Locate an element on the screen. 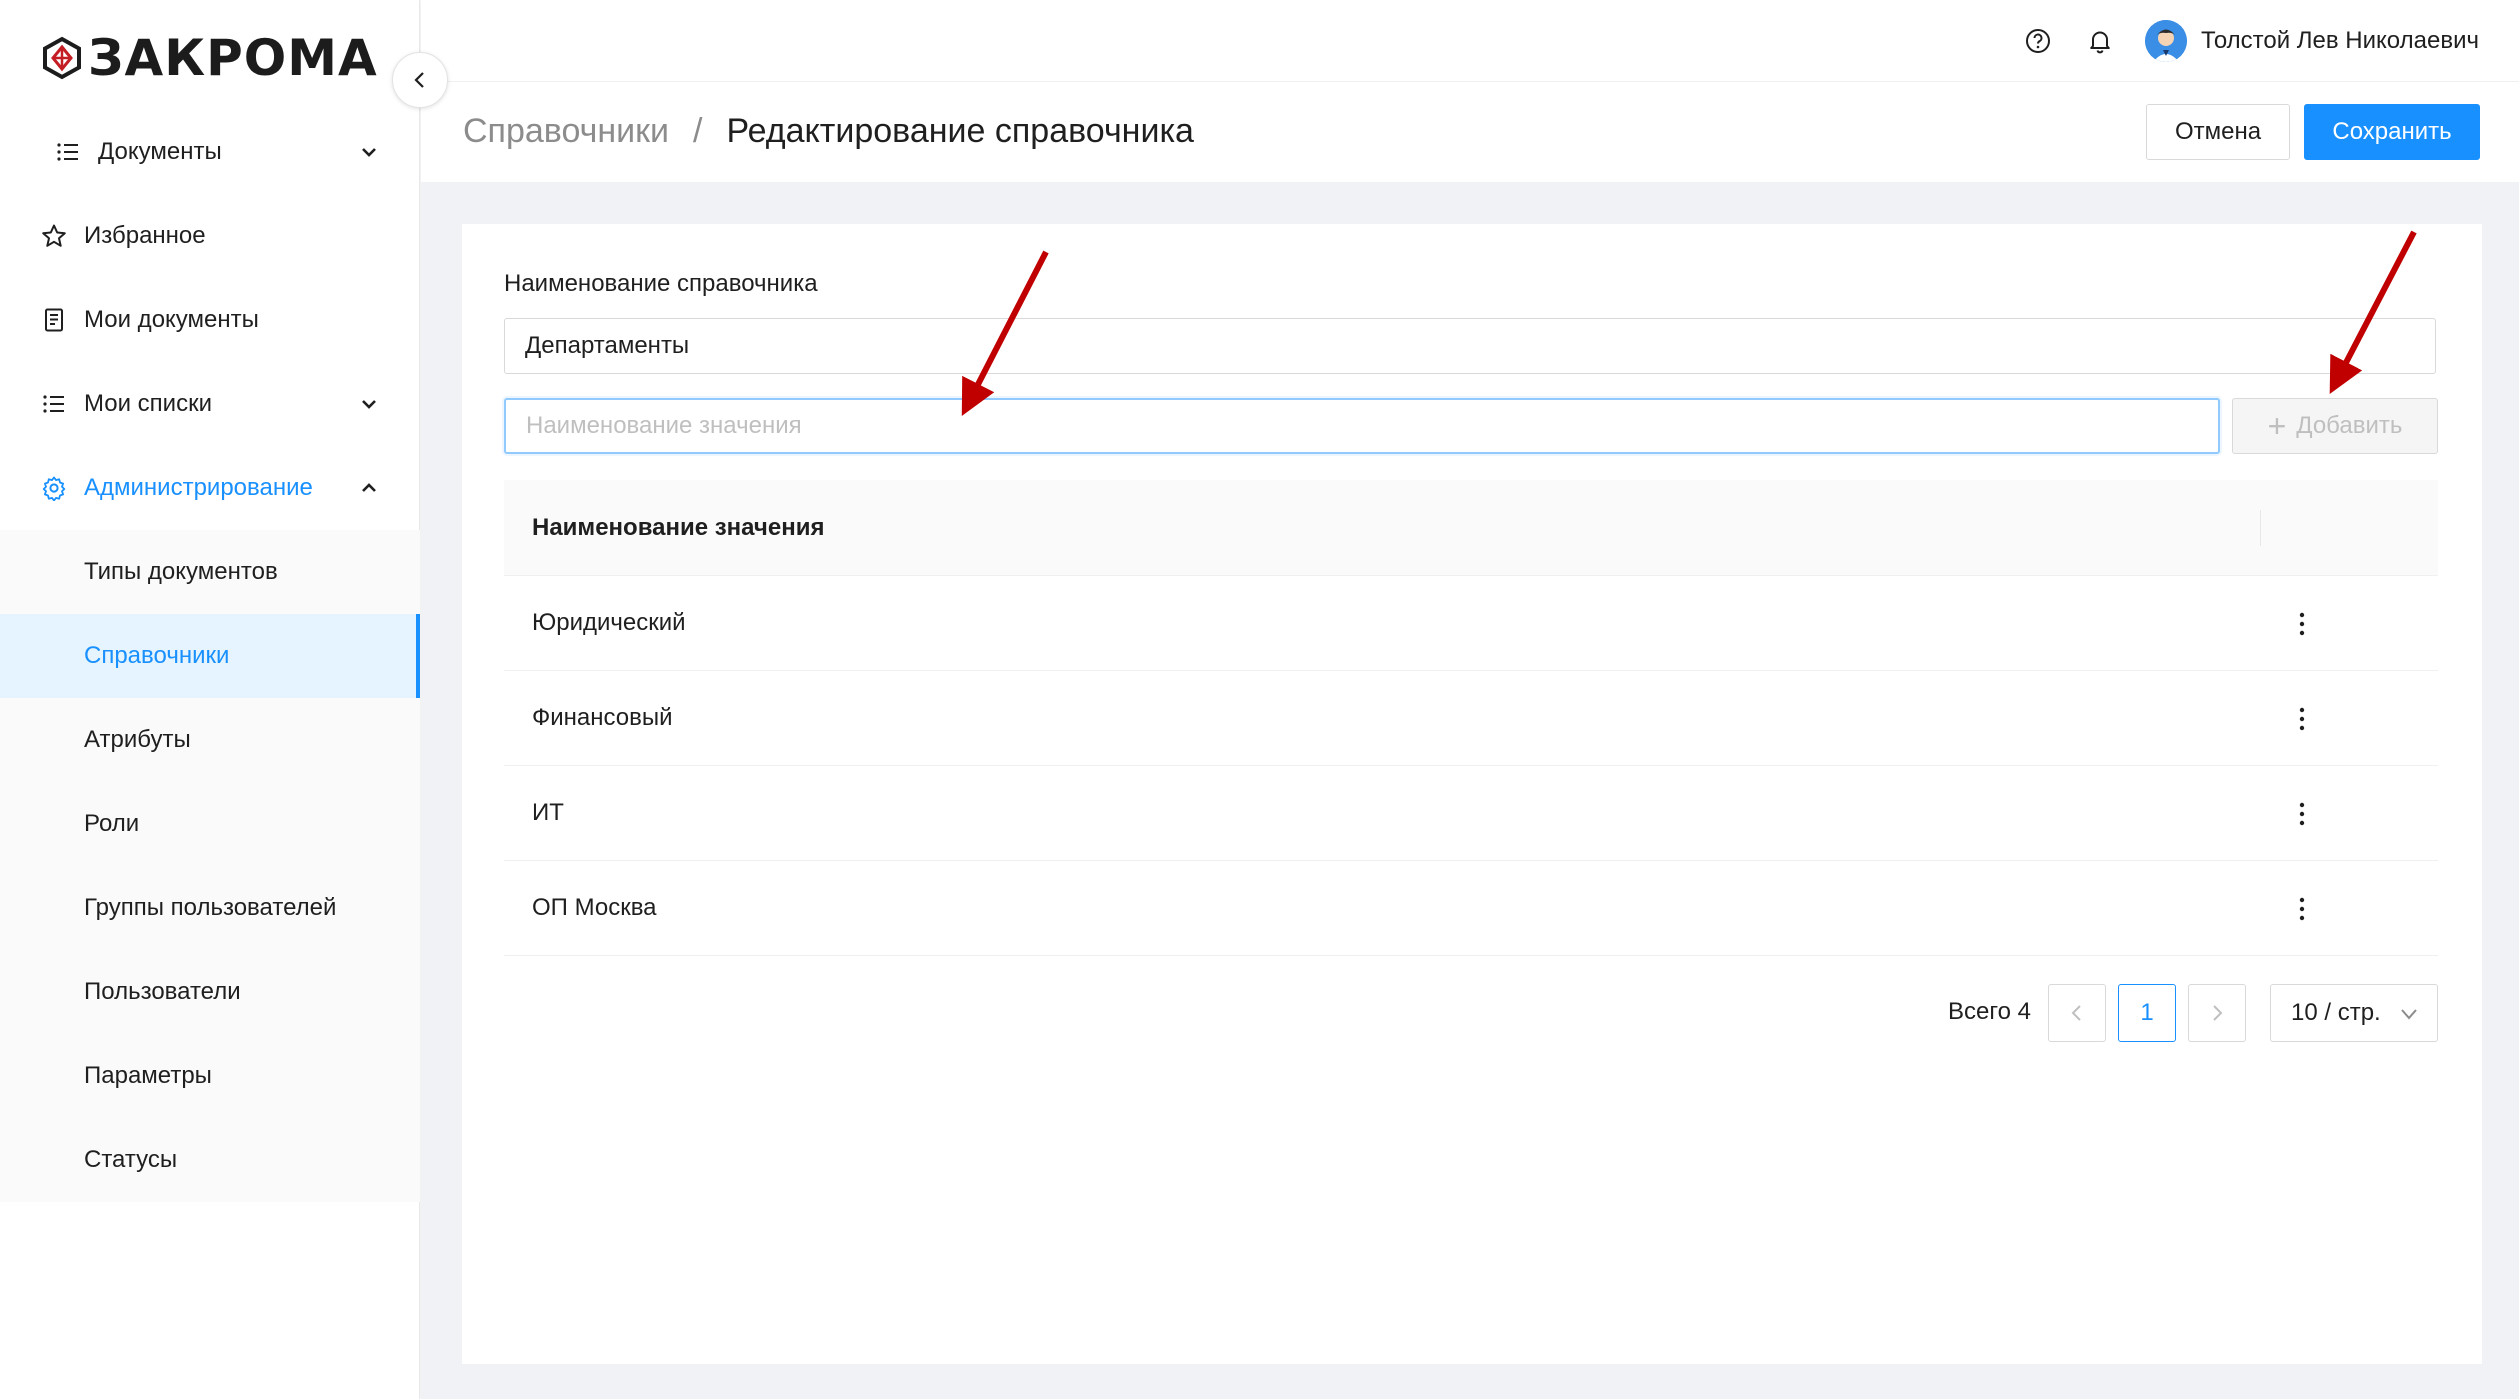 This screenshot has width=2519, height=1399. sidebar-item-label: Избранное is located at coordinates (145, 235).